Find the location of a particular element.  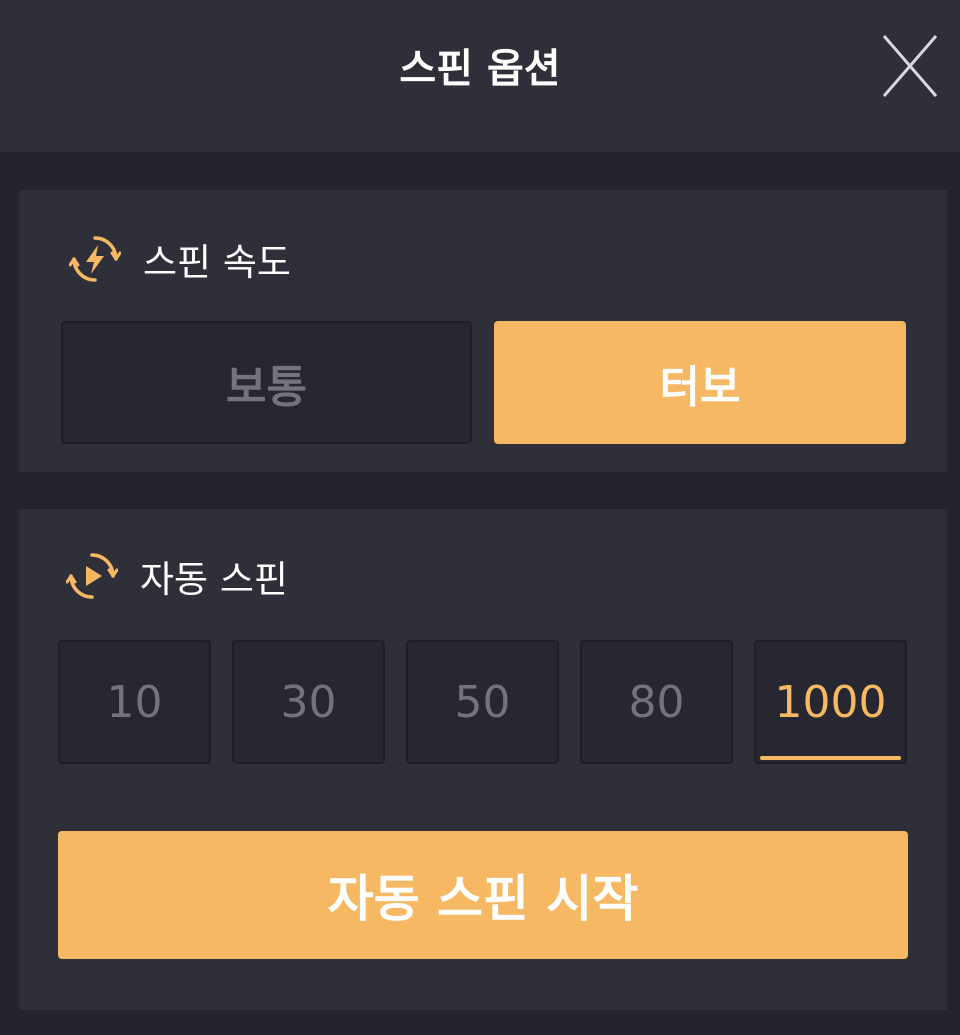

lightning-icon is located at coordinates (95, 259).